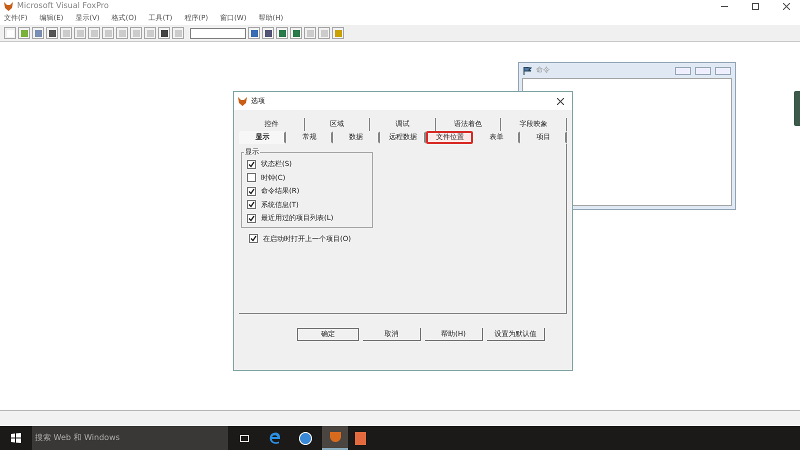  What do you see at coordinates (305, 438) in the screenshot?
I see `app-icon` at bounding box center [305, 438].